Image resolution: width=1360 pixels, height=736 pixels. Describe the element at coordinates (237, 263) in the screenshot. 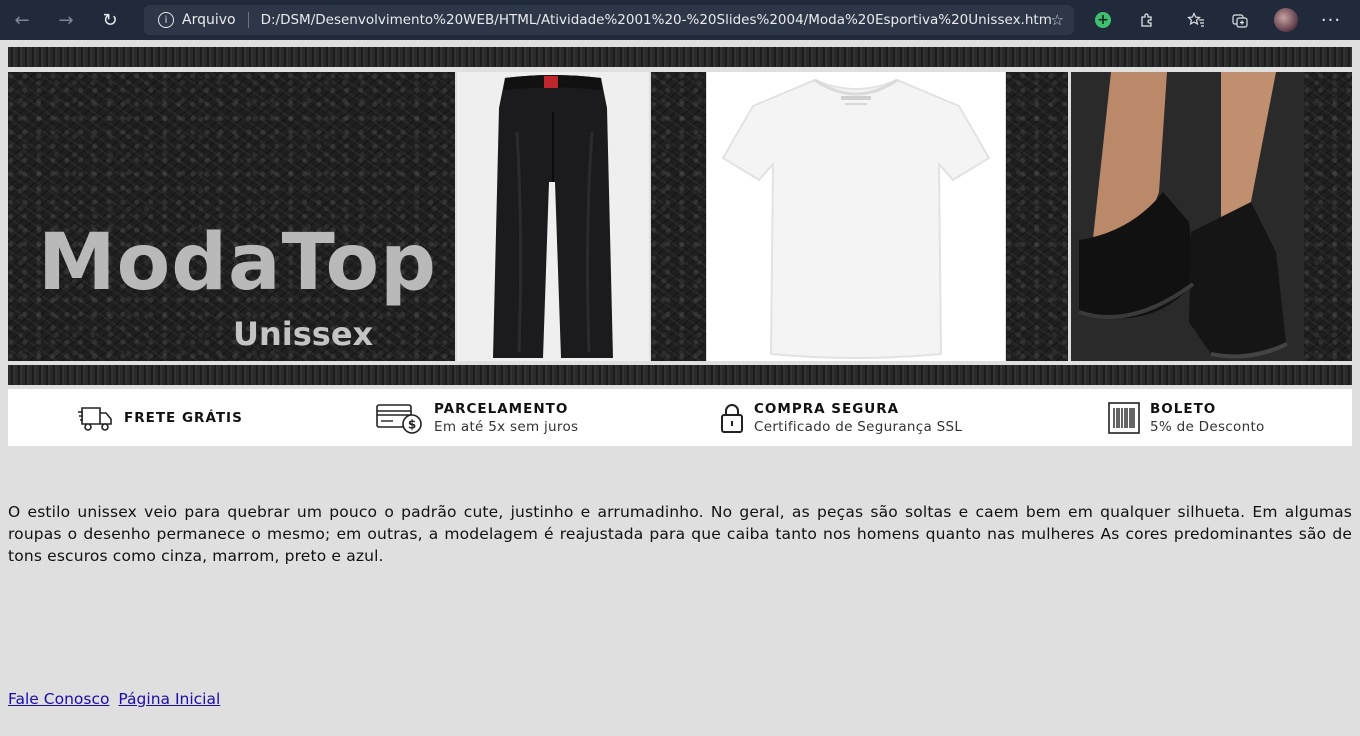

I see `brand-logo: ModaTop` at that location.